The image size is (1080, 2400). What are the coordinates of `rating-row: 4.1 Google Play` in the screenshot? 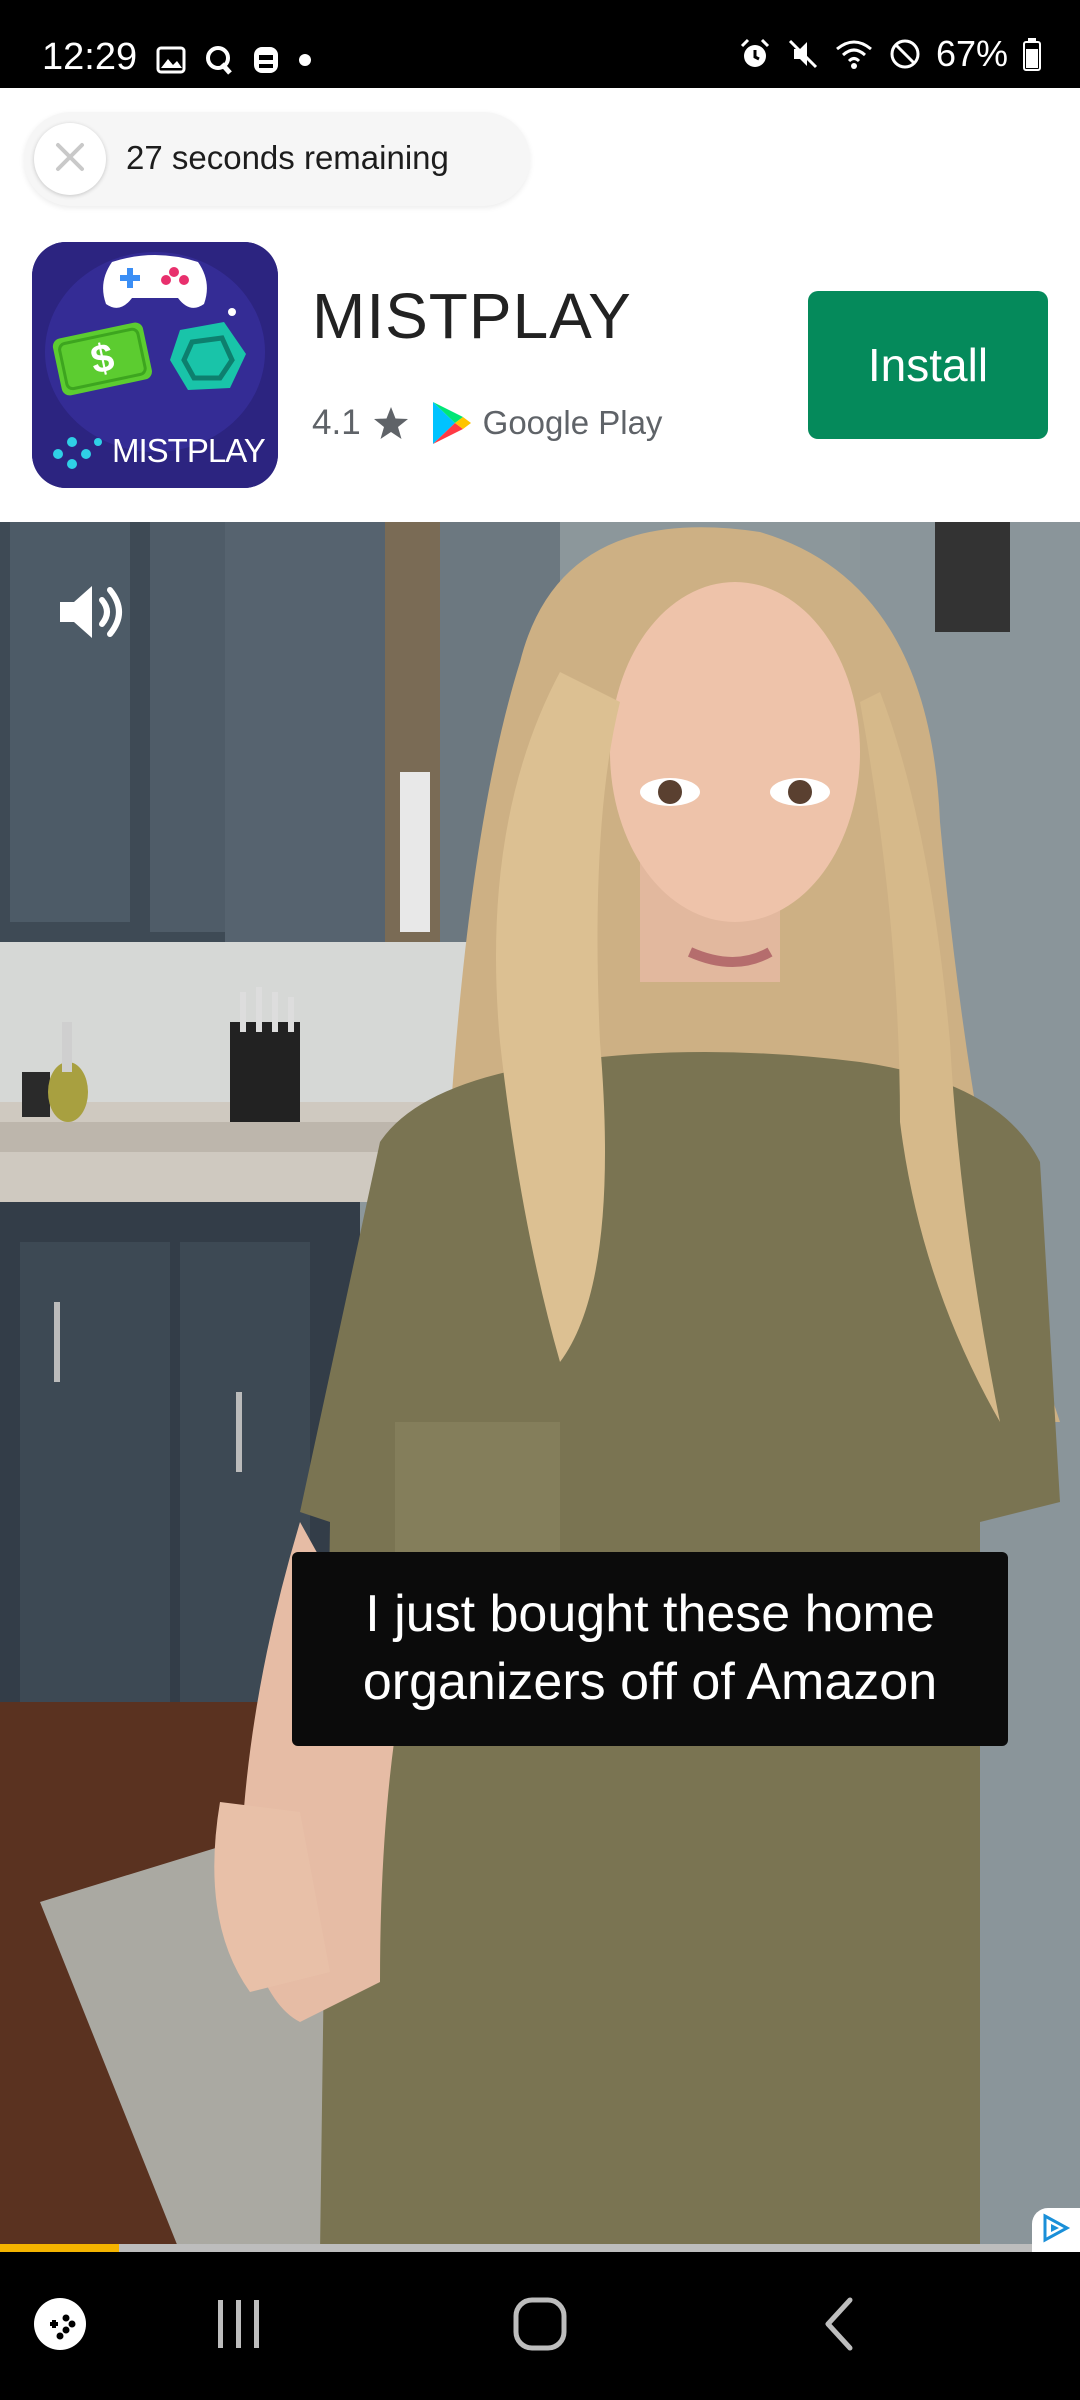 It's located at (487, 423).